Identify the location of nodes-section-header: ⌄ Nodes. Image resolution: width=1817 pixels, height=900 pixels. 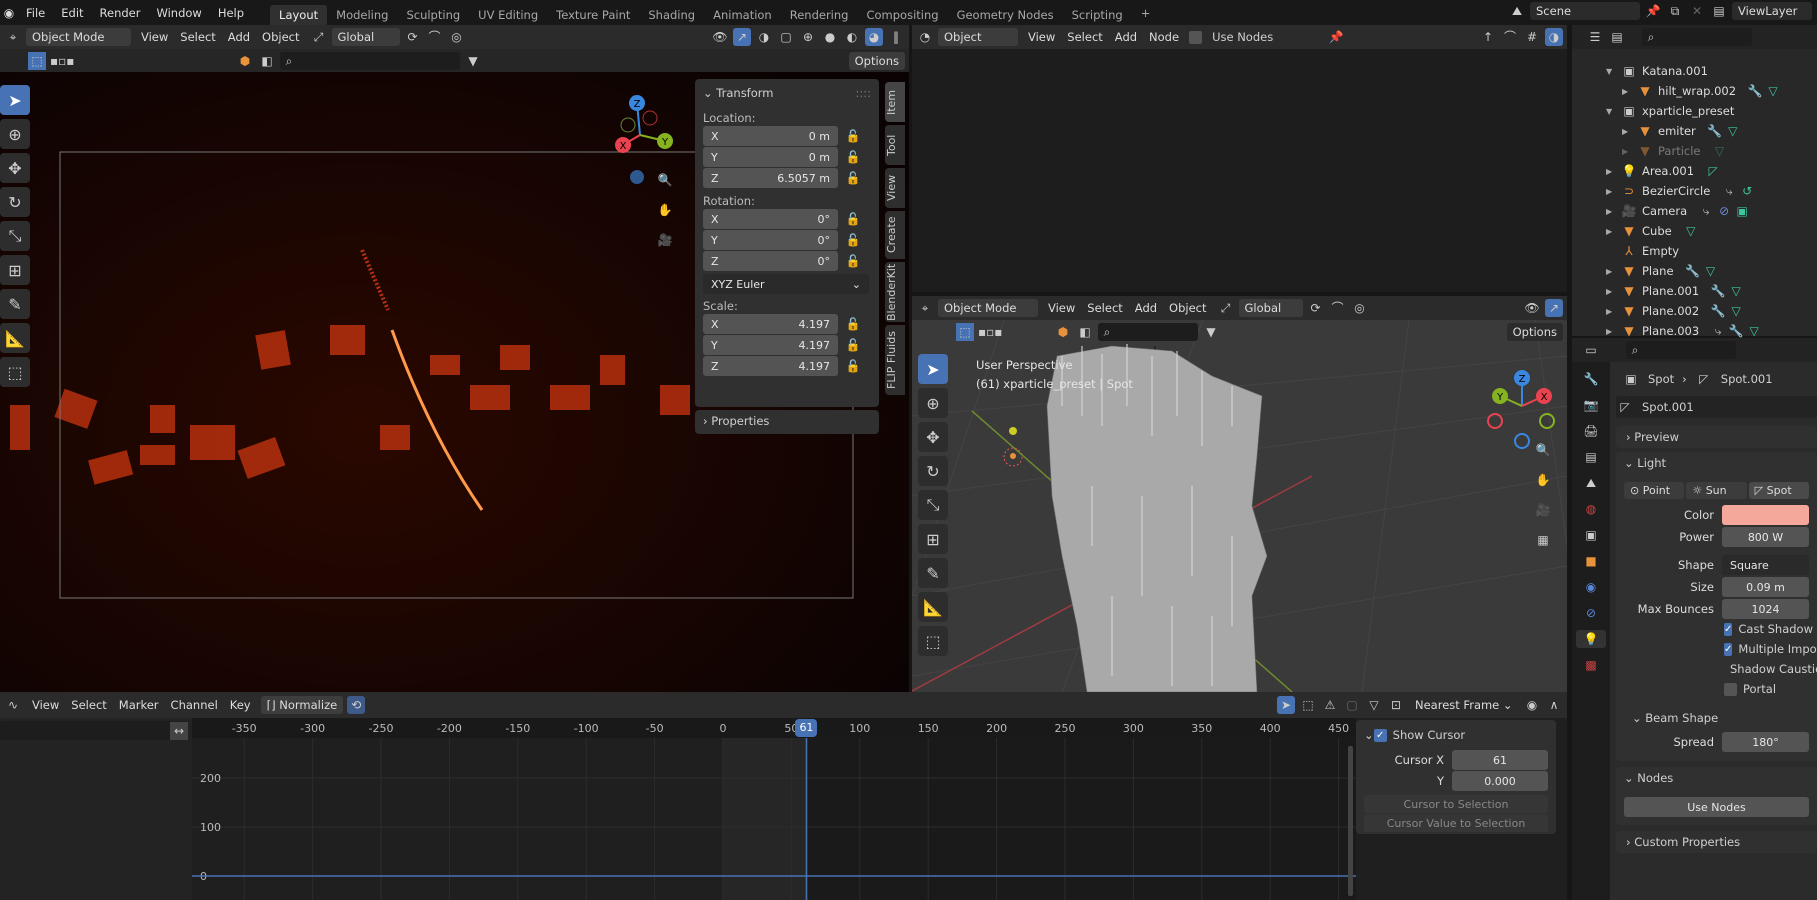
(1716, 782).